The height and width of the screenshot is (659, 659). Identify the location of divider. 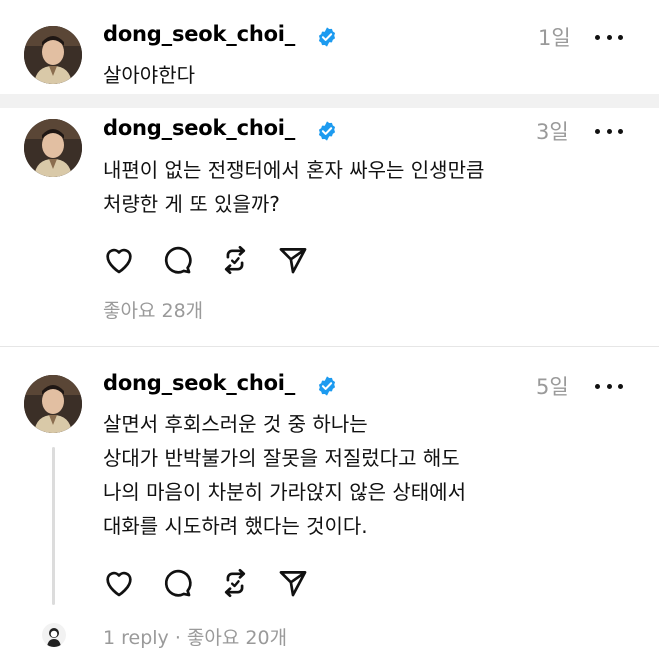
(329, 101).